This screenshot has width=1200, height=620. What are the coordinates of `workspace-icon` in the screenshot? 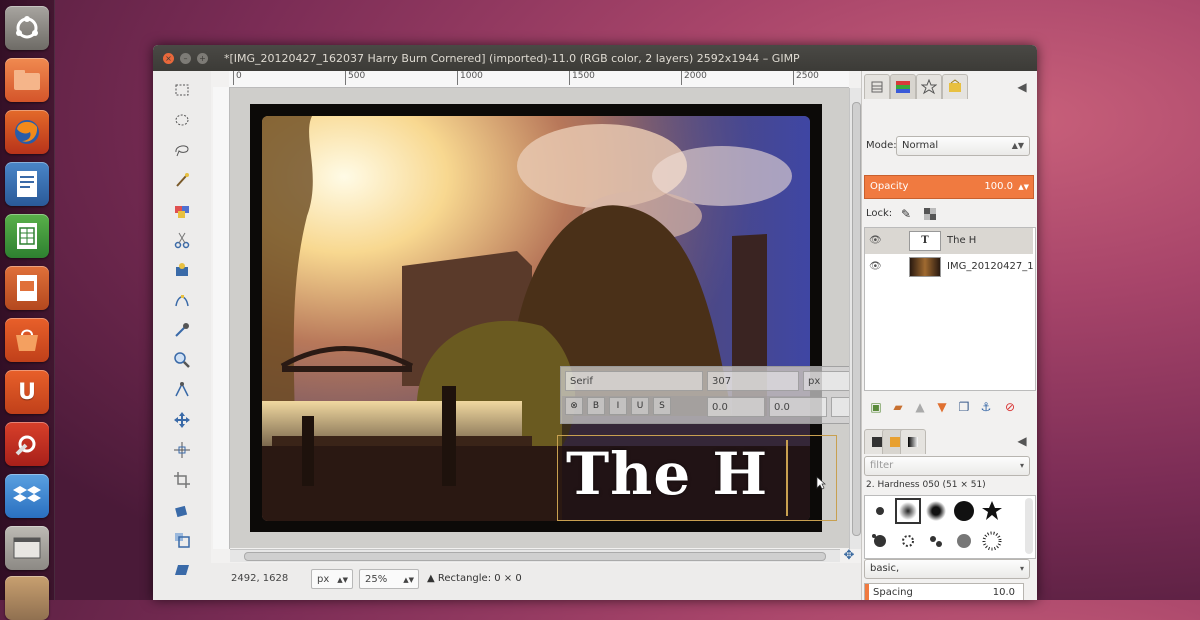 It's located at (27, 548).